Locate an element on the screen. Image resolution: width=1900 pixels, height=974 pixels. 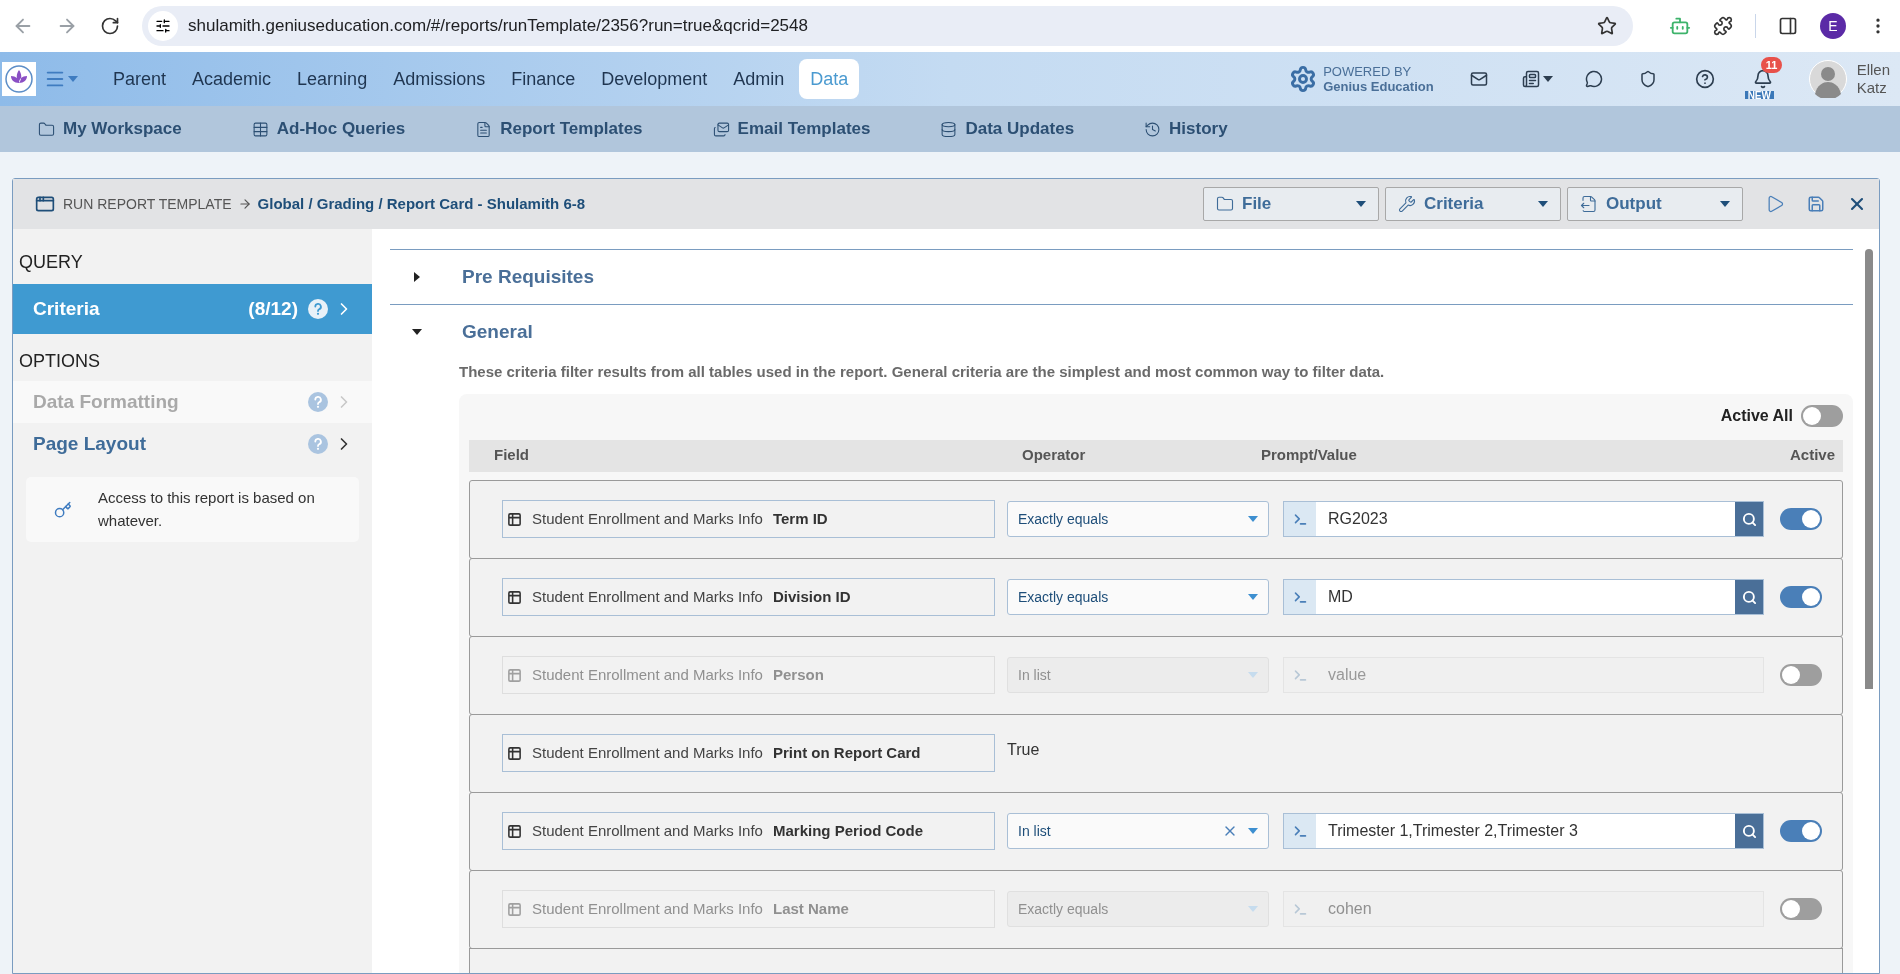
static-value: True is located at coordinates (1023, 749).